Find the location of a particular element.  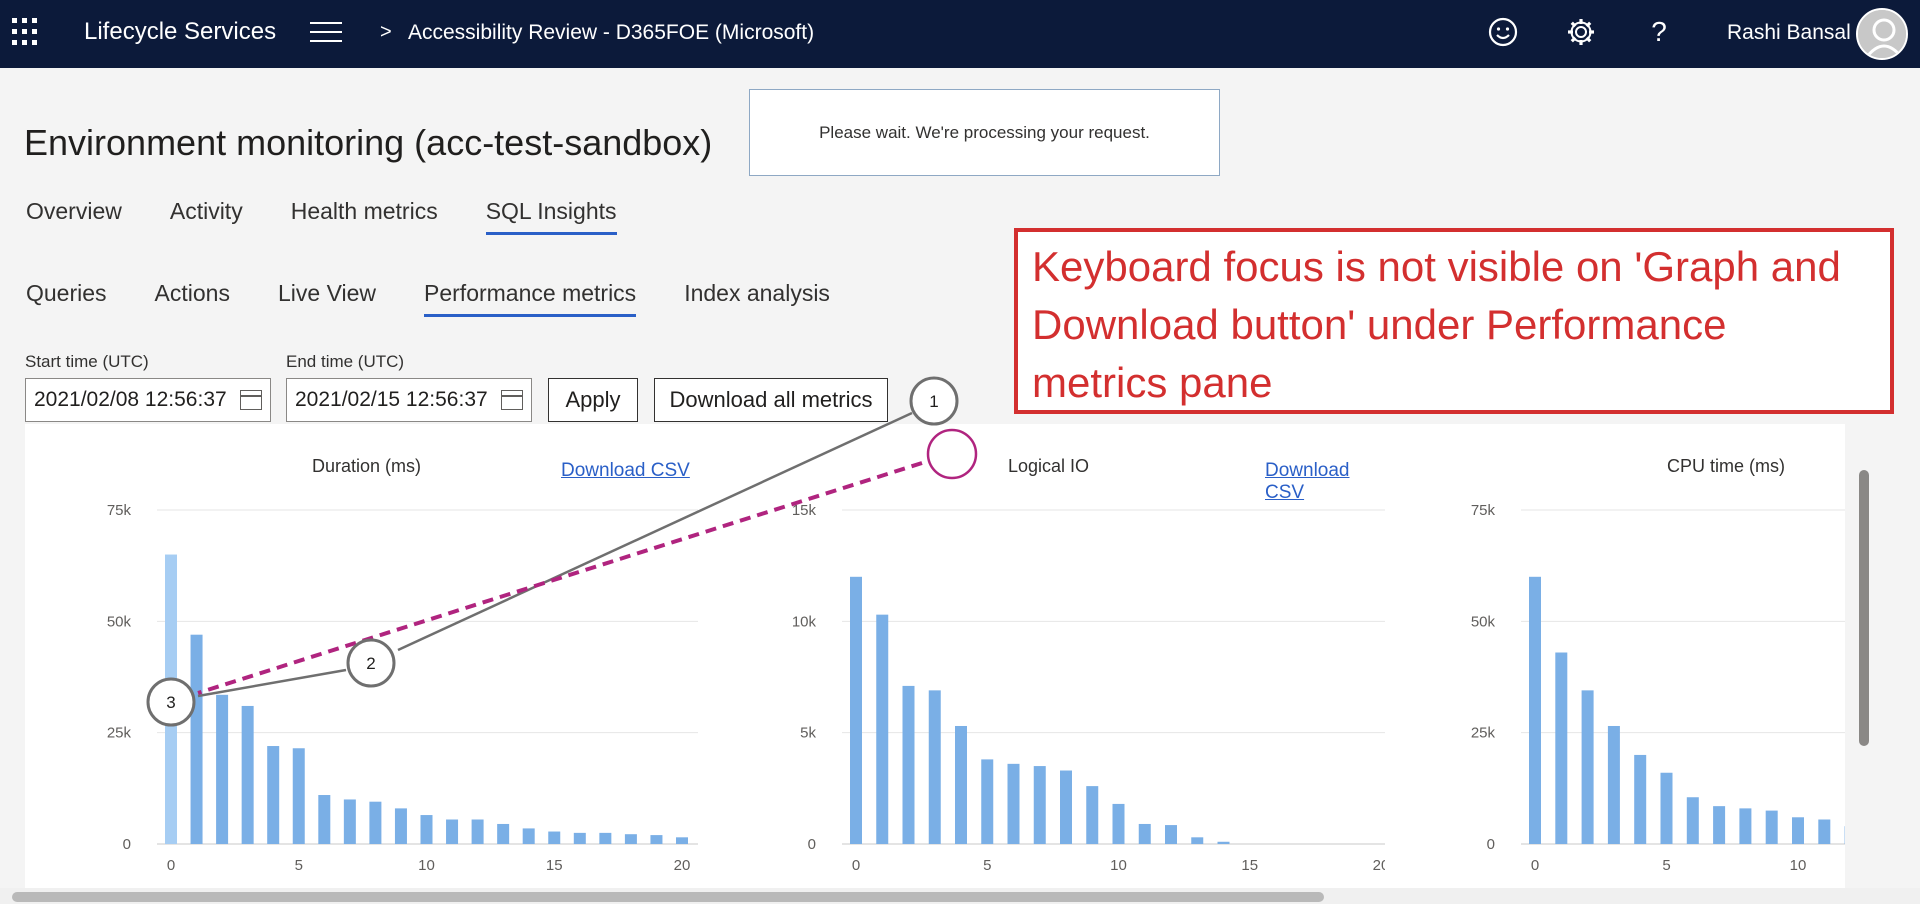

y-tick-label: 25k is located at coordinates (1483, 733).